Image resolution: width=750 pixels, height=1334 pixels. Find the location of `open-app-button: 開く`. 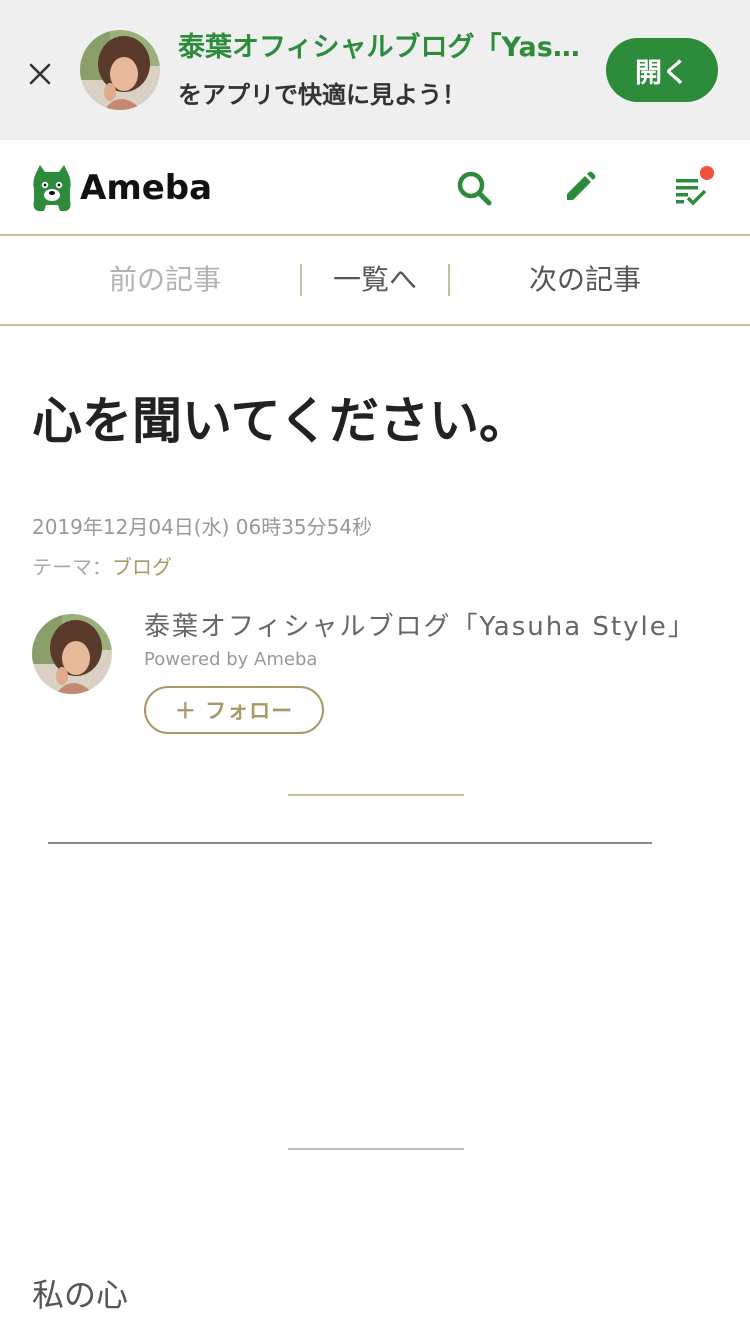

open-app-button: 開く is located at coordinates (662, 70).